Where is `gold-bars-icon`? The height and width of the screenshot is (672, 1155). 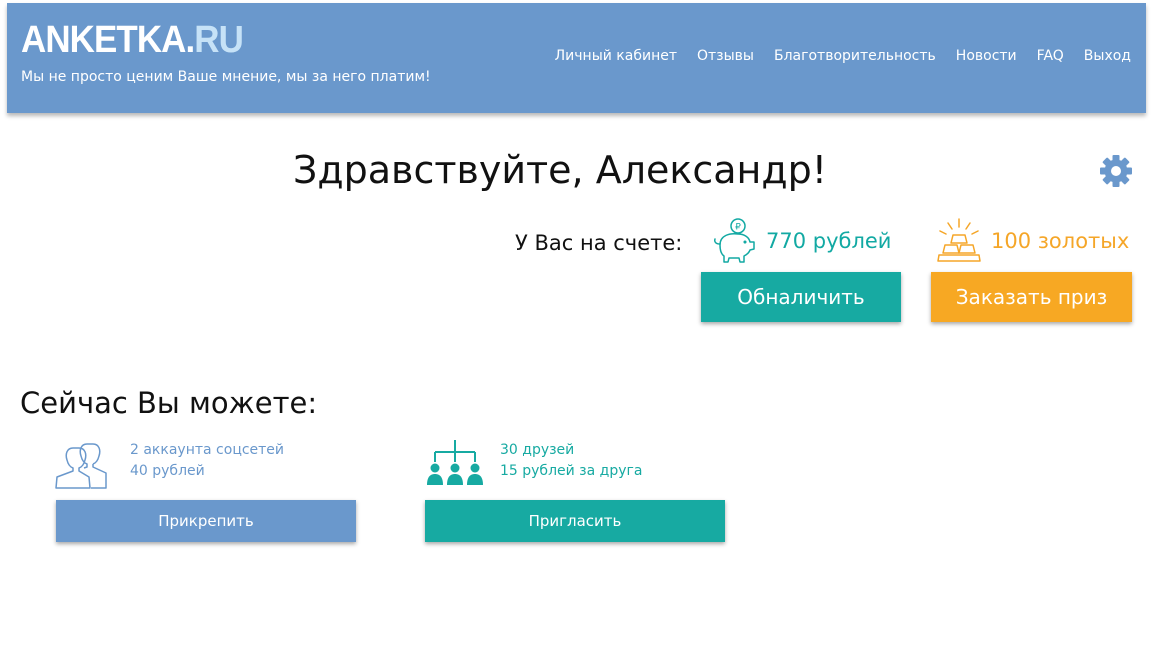 gold-bars-icon is located at coordinates (959, 240).